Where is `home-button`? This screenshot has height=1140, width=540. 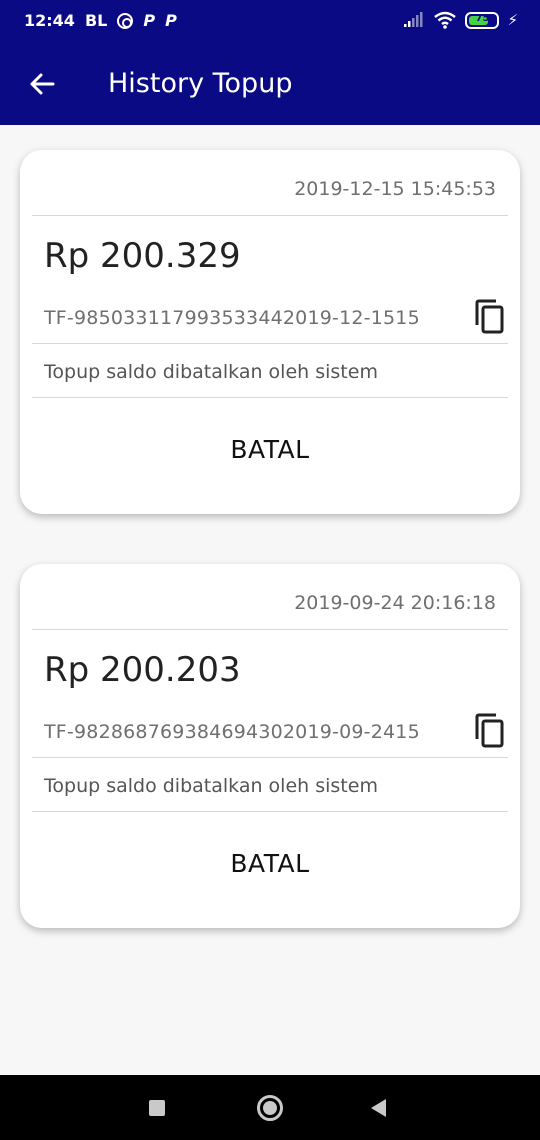
home-button is located at coordinates (270, 1108).